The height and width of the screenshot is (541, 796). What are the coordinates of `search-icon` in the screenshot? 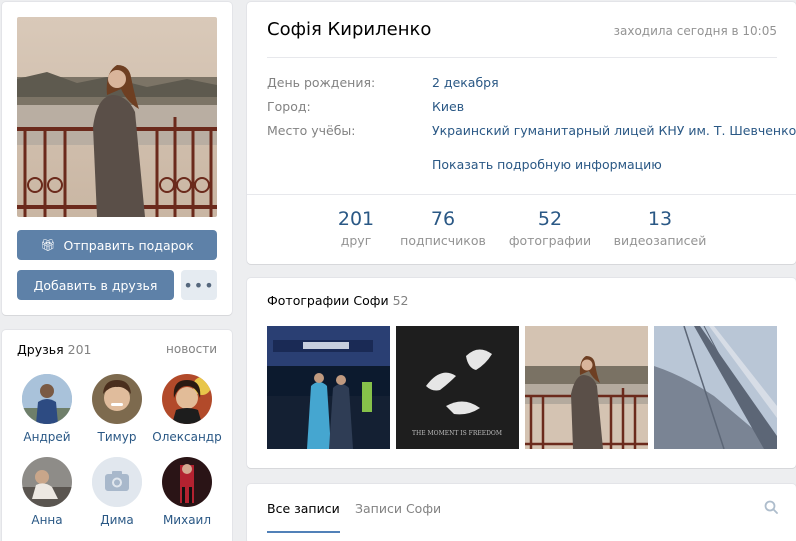 It's located at (771, 508).